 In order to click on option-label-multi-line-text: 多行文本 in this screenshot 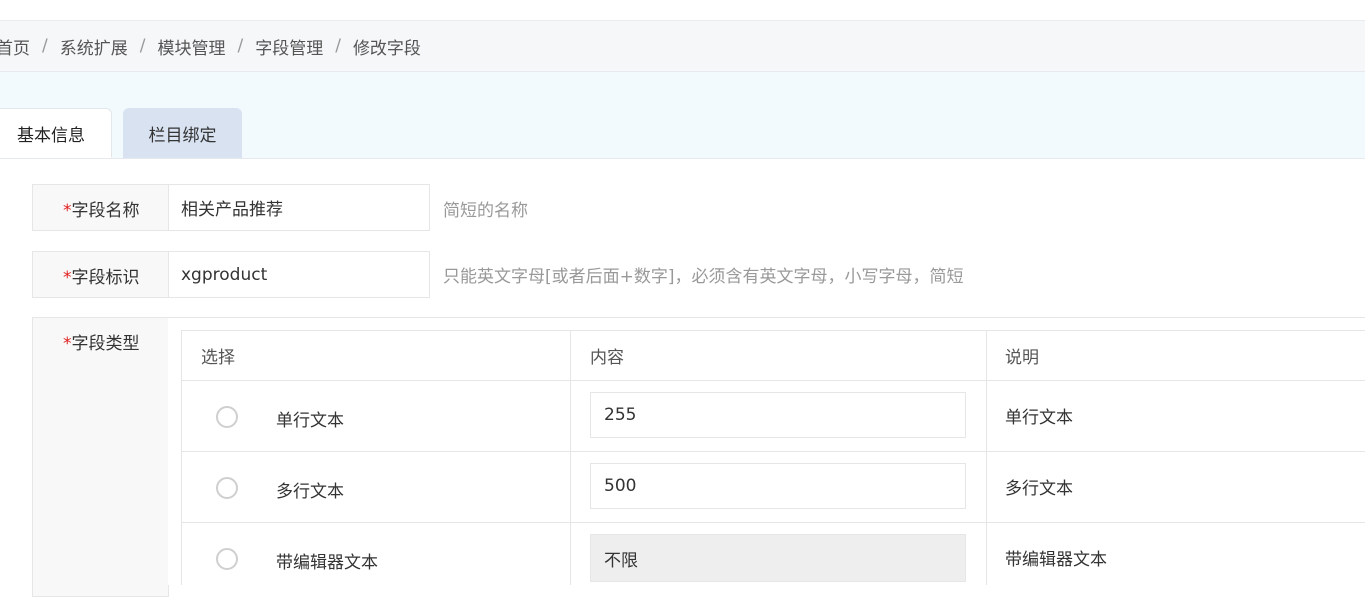, I will do `click(310, 492)`.